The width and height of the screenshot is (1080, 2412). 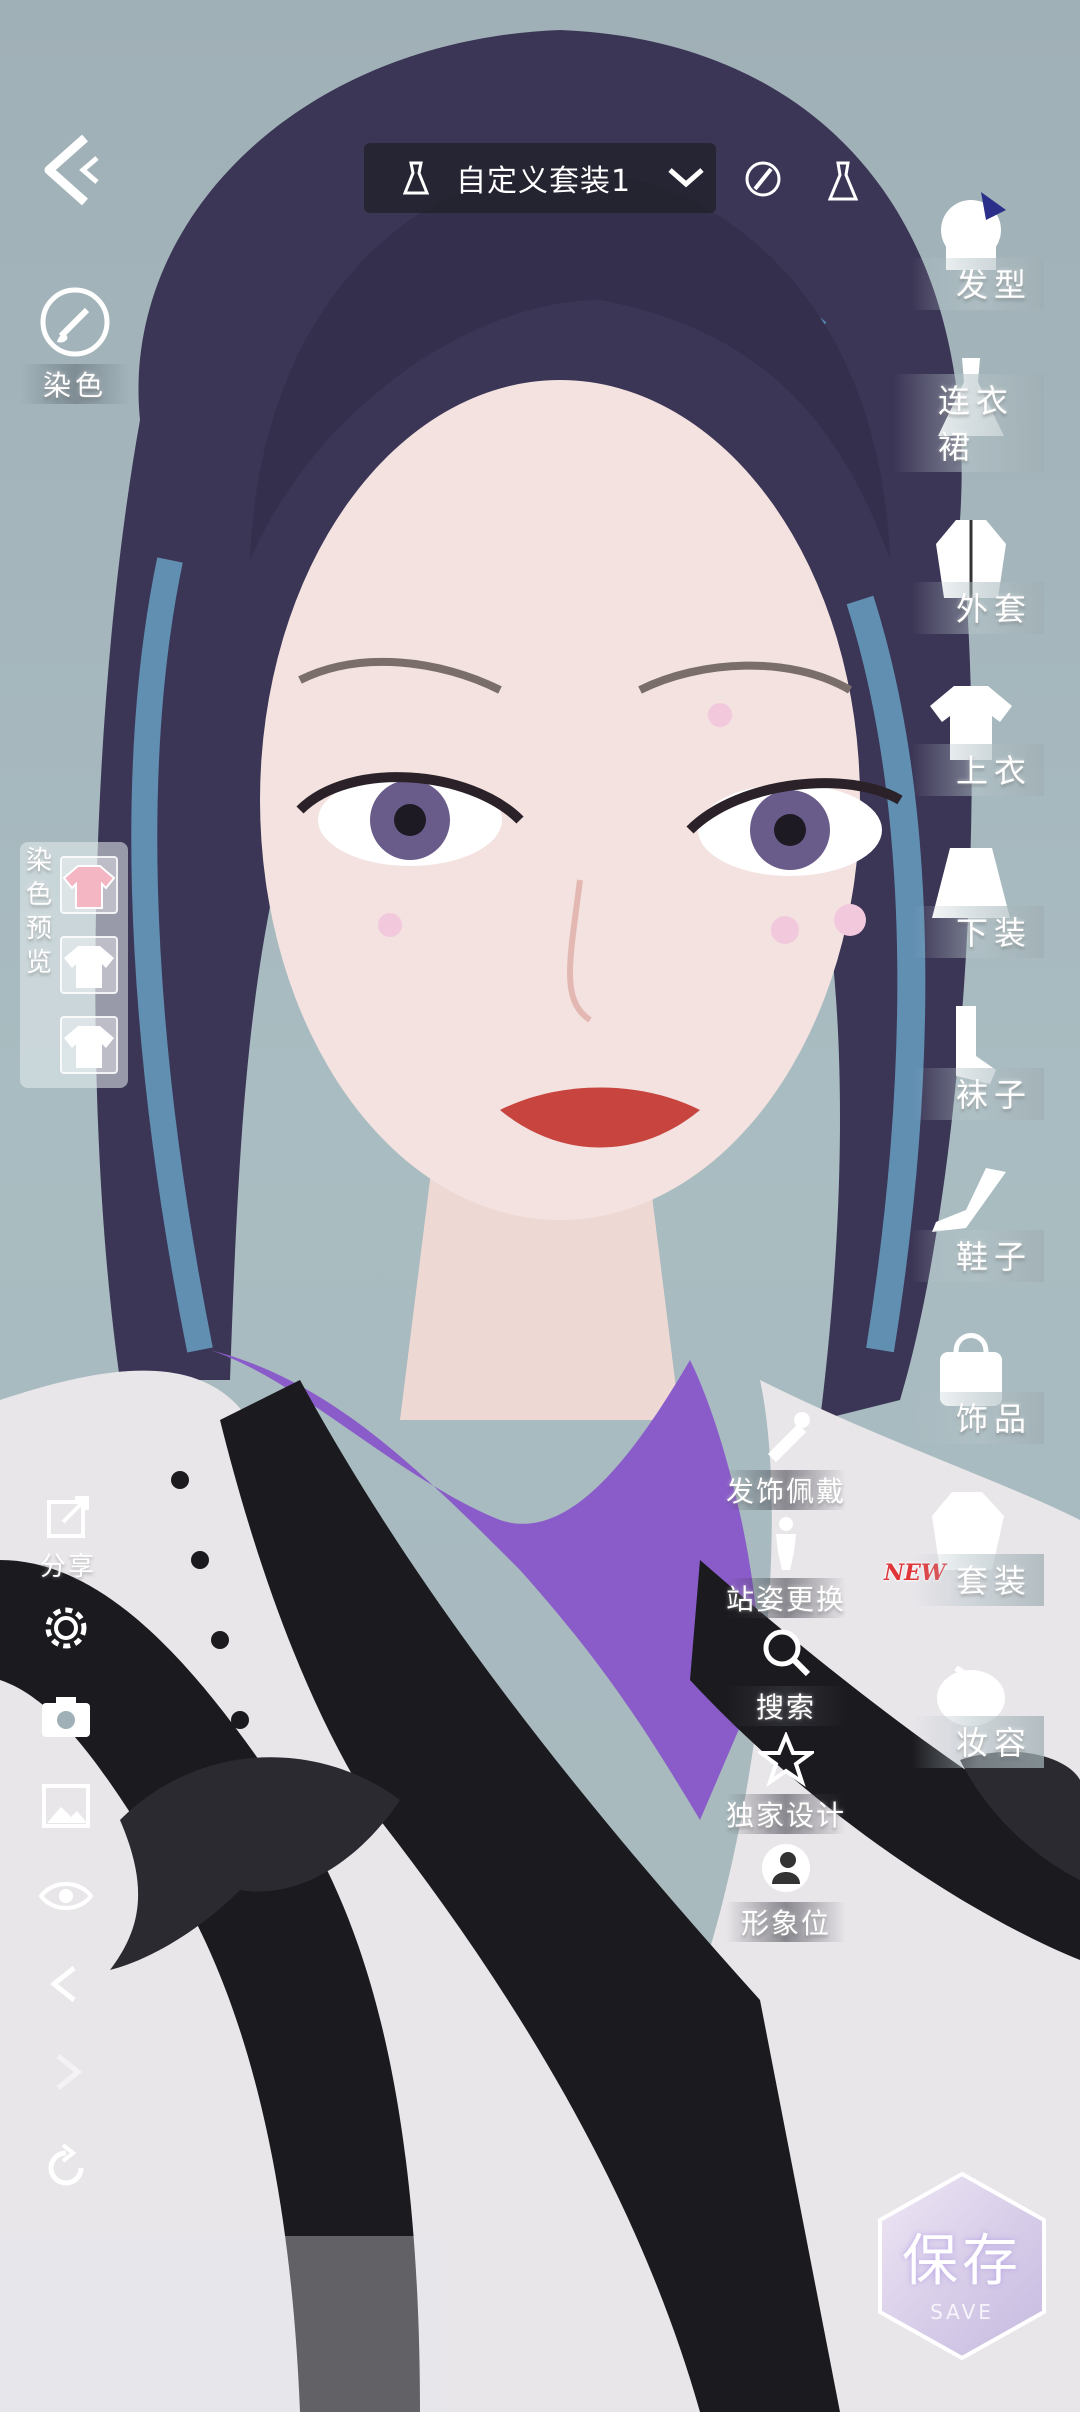 I want to click on save-sublabel: SAVE, so click(x=962, y=2312).